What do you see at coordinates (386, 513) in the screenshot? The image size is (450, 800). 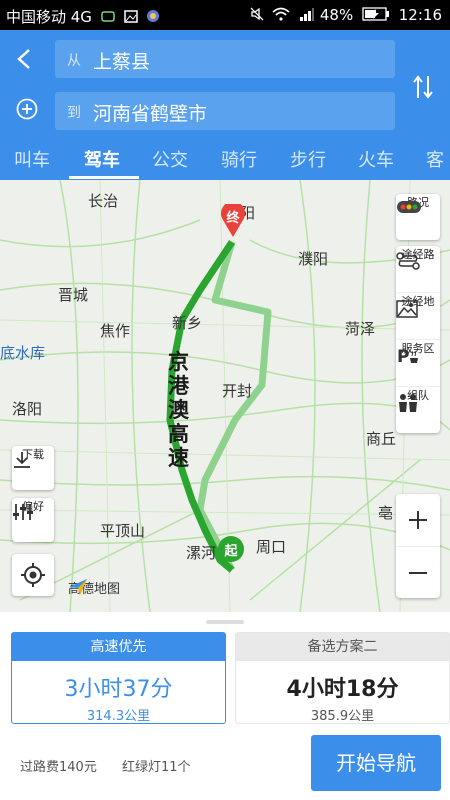 I see `city-label: 亳` at bounding box center [386, 513].